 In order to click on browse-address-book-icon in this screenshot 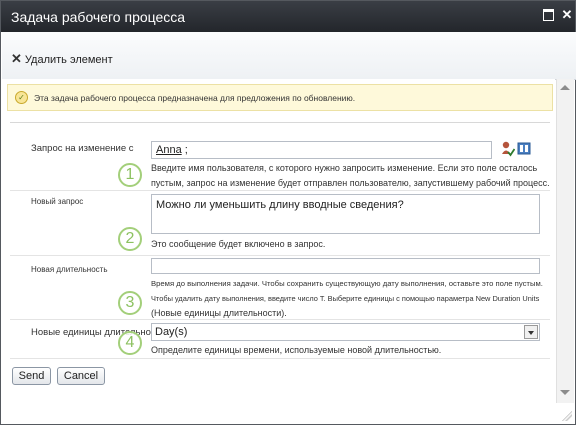, I will do `click(524, 148)`.